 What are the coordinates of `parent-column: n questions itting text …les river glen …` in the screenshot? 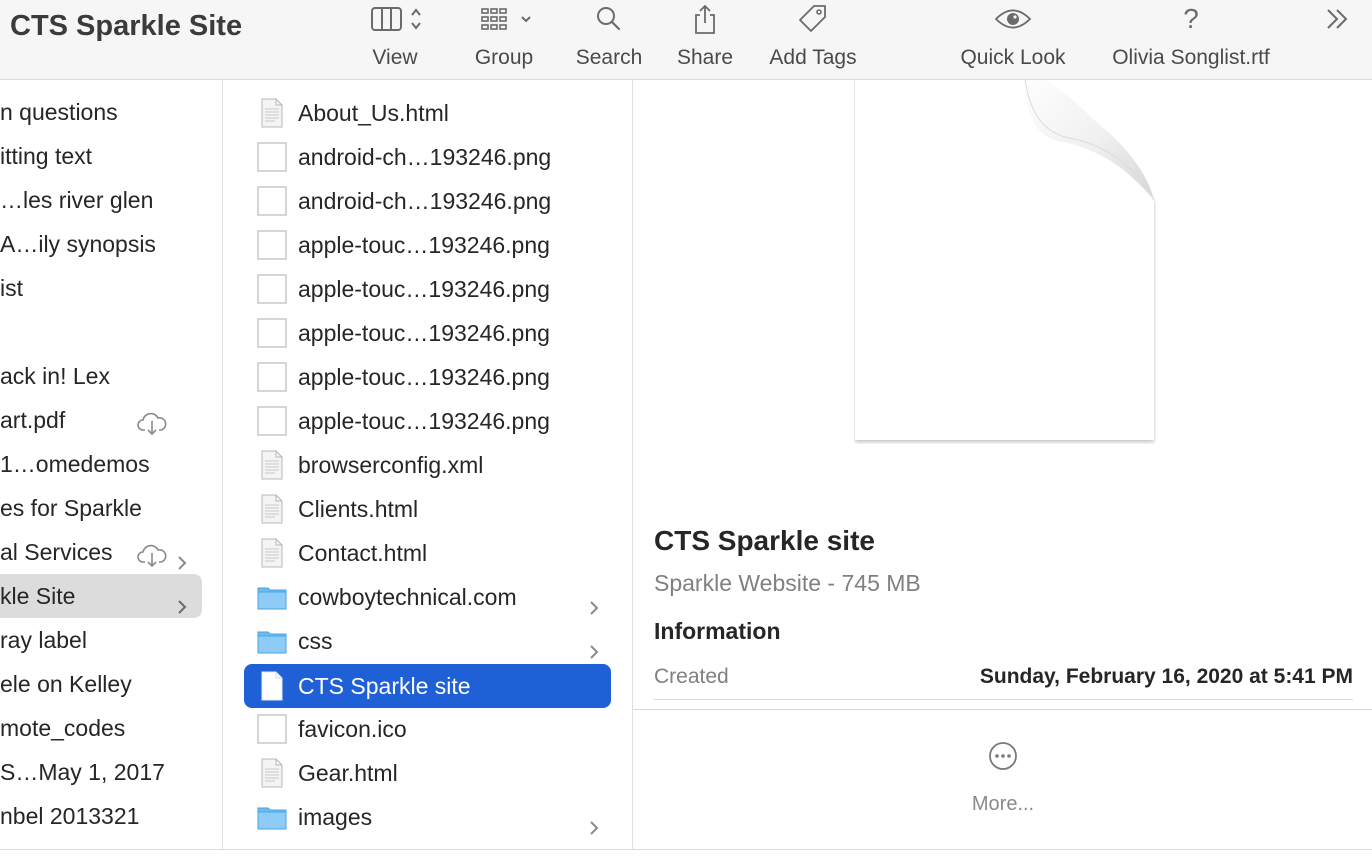 It's located at (111, 465).